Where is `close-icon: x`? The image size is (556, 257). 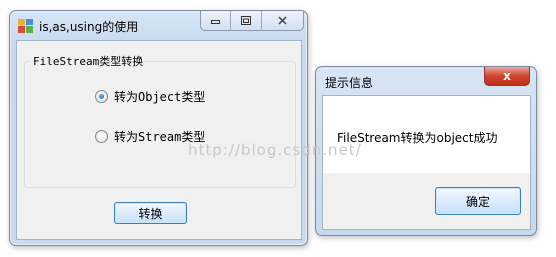 close-icon: x is located at coordinates (507, 76).